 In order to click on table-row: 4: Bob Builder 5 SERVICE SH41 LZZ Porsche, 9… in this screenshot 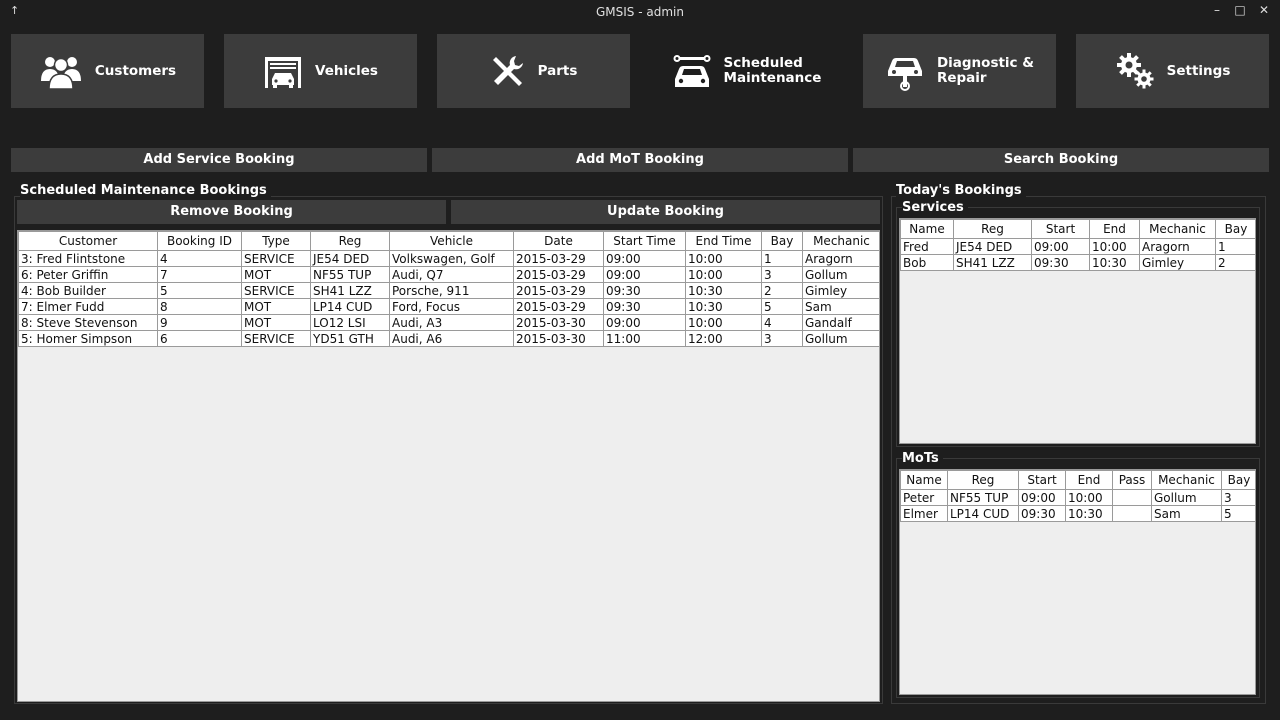, I will do `click(448, 290)`.